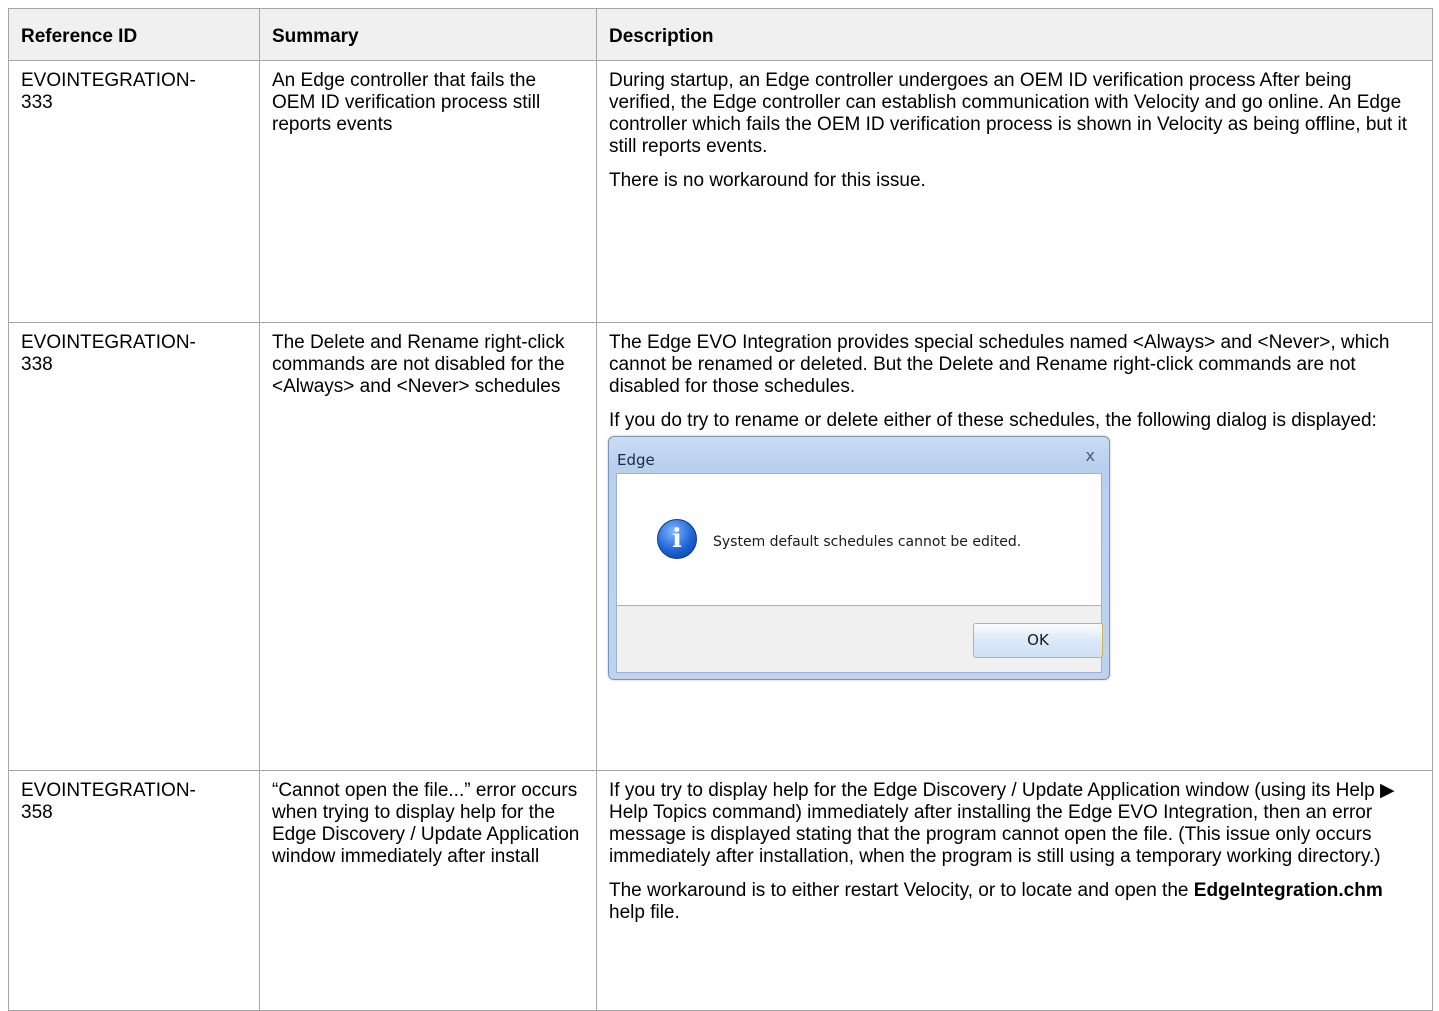 The height and width of the screenshot is (1011, 1439). Describe the element at coordinates (428, 34) in the screenshot. I see `header-summary: Summary` at that location.